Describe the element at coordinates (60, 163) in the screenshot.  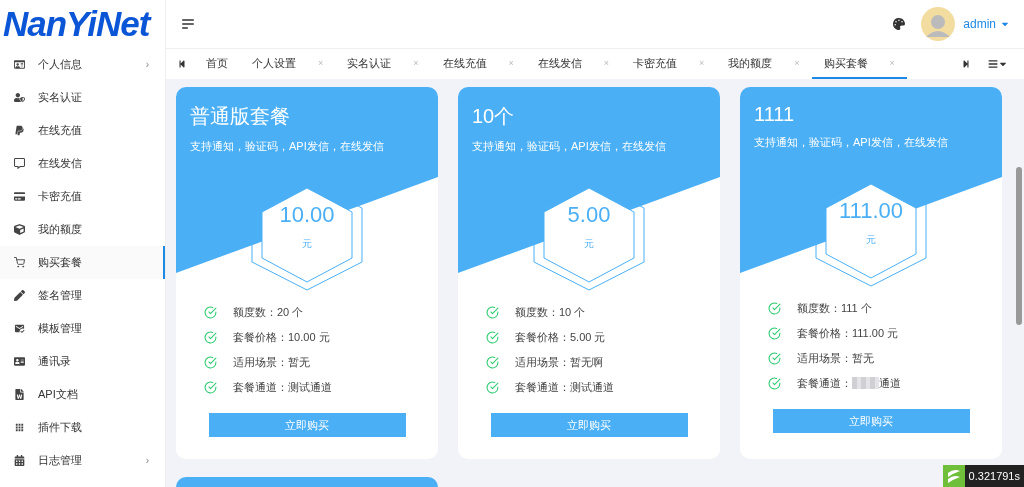
I see `sidebar-label: 在线发信` at that location.